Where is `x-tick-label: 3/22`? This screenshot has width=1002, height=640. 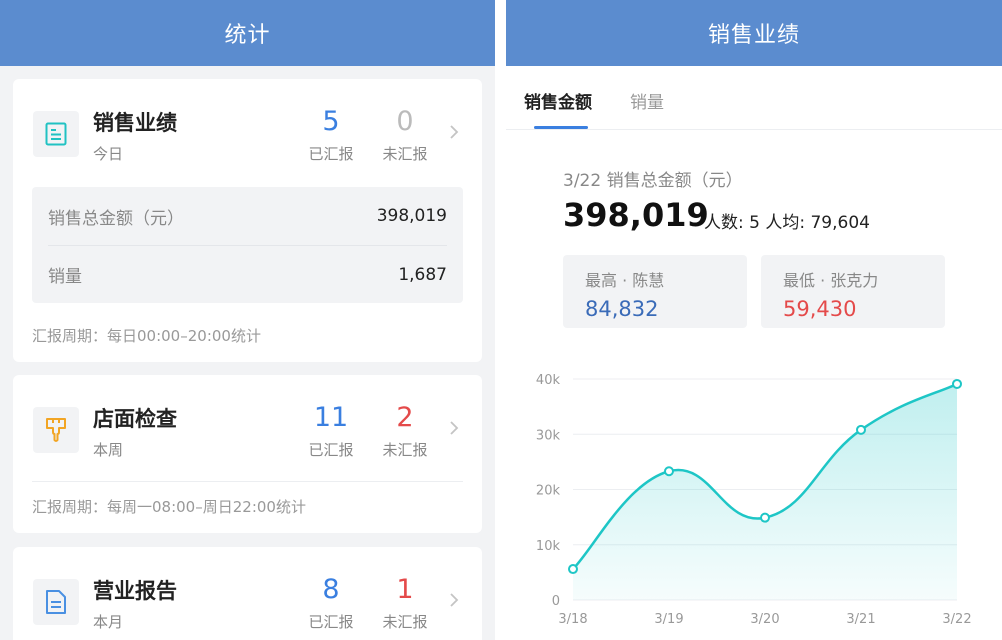 x-tick-label: 3/22 is located at coordinates (956, 619).